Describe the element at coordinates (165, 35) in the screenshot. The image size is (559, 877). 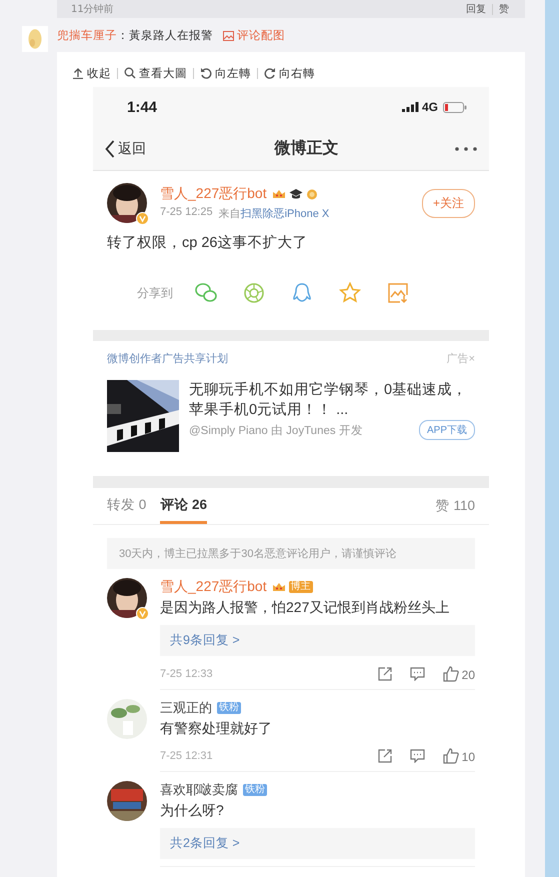
I see `comment-text: ：黃泉路人在报警` at that location.